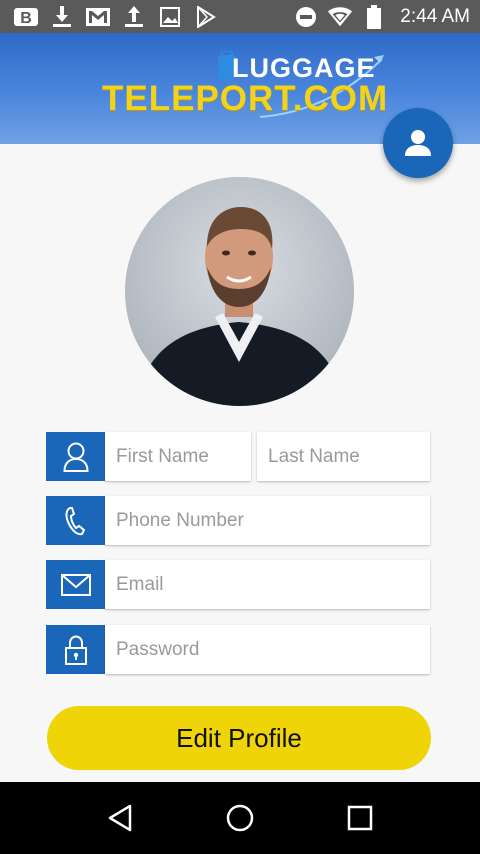  I want to click on edit-profile-button: Edit Profile, so click(239, 738).